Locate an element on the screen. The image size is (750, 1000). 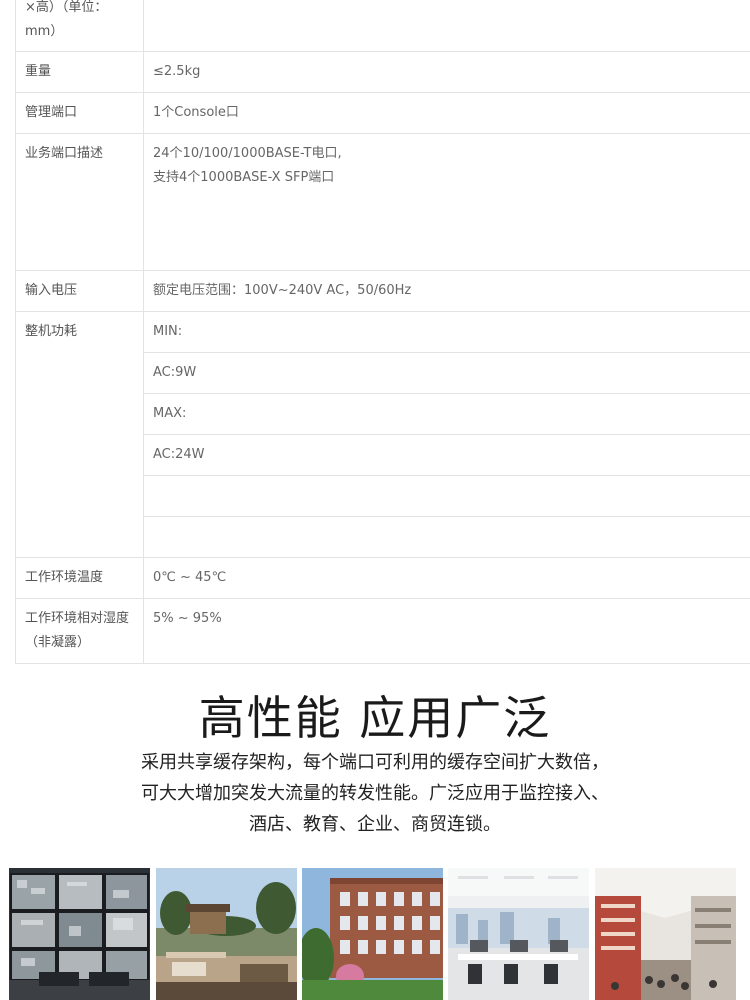
office-interior-image is located at coordinates (518, 934).